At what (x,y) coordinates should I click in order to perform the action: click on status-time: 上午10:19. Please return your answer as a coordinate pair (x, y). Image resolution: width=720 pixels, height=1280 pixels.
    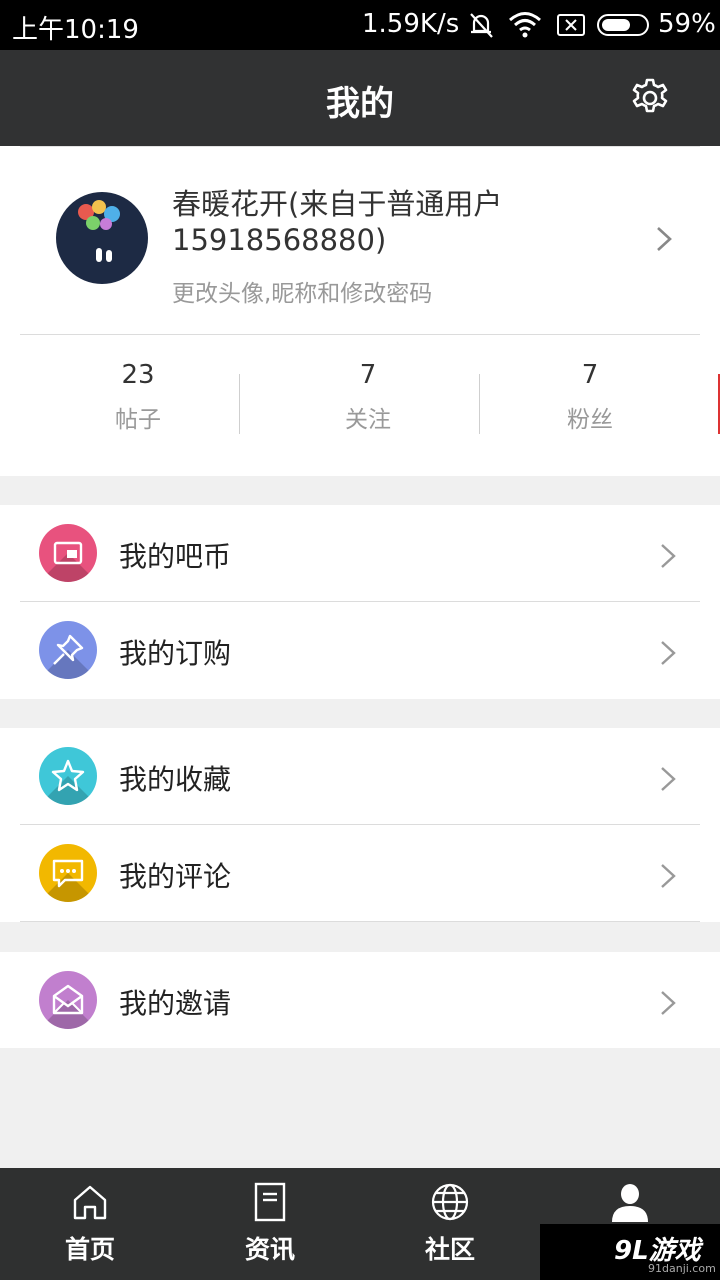
    Looking at the image, I should click on (75, 30).